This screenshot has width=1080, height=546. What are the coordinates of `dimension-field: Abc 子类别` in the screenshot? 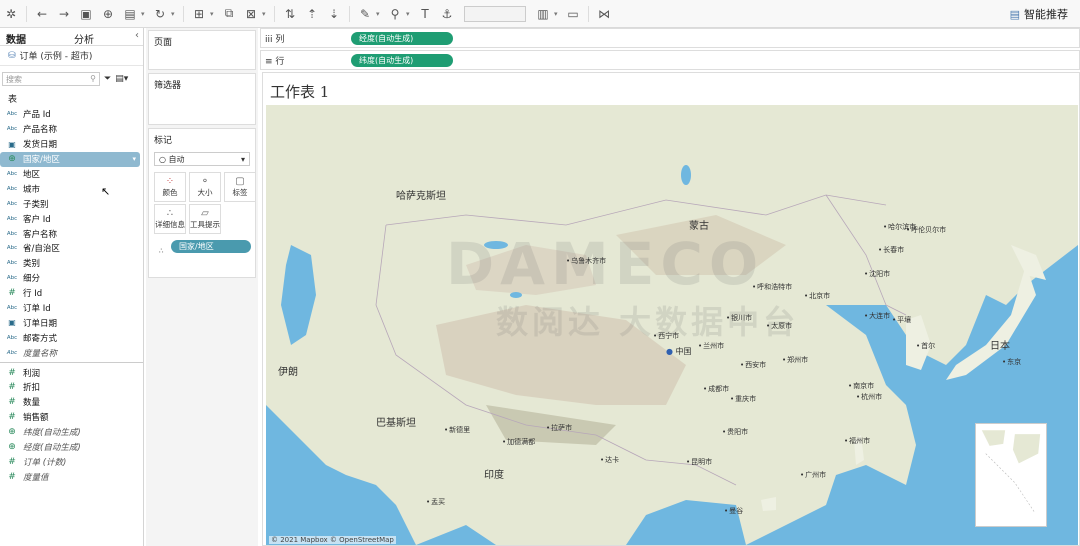 It's located at (71, 203).